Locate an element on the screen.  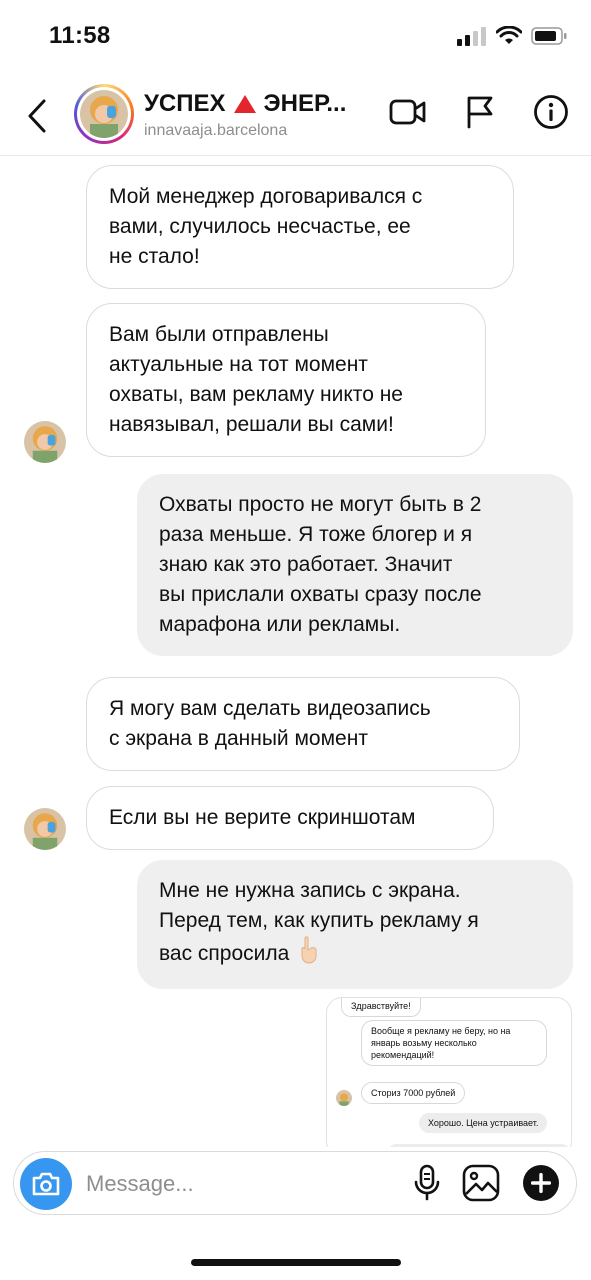
video-call-icon is located at coordinates (408, 112).